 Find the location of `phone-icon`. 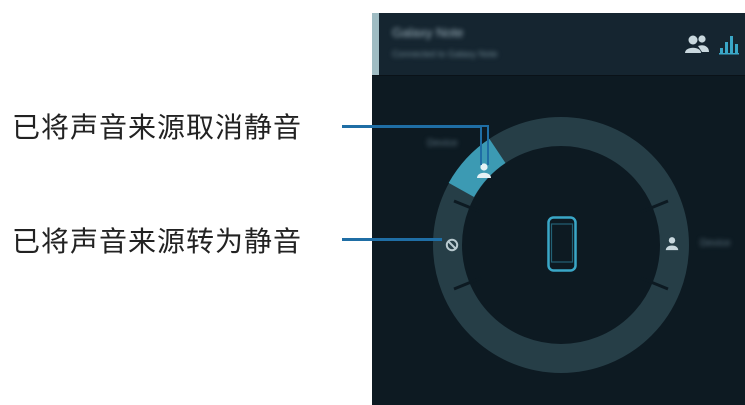

phone-icon is located at coordinates (562, 244).